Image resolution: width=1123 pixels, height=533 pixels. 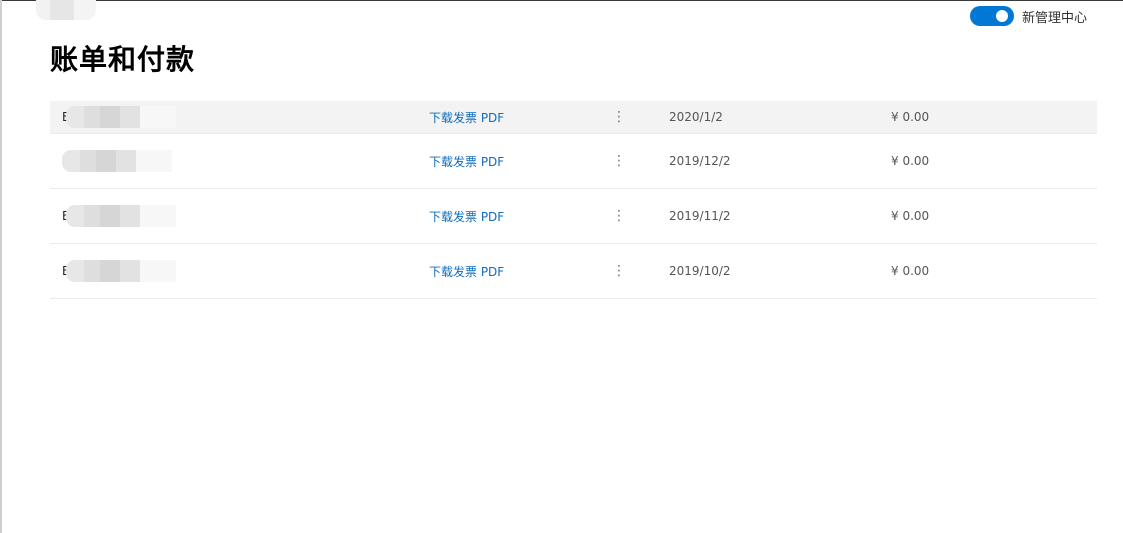 What do you see at coordinates (696, 117) in the screenshot?
I see `invoice-date: 2020/1/2` at bounding box center [696, 117].